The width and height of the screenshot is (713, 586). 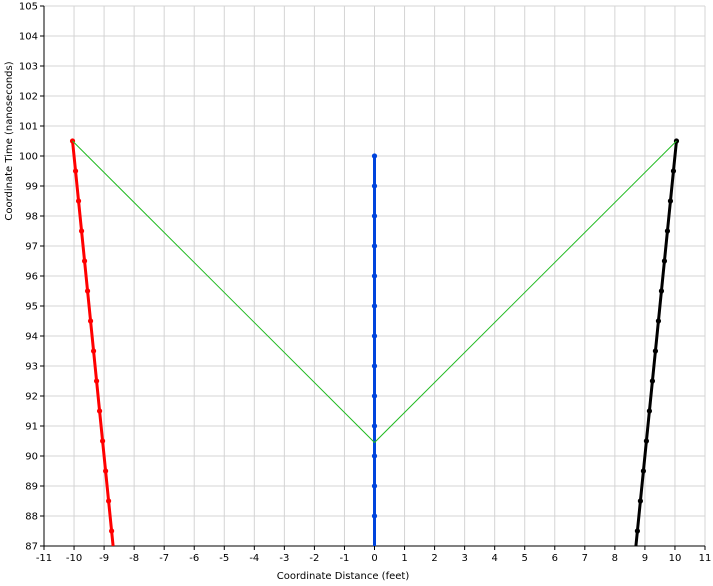 I want to click on x-tick-label: -6, so click(x=194, y=558).